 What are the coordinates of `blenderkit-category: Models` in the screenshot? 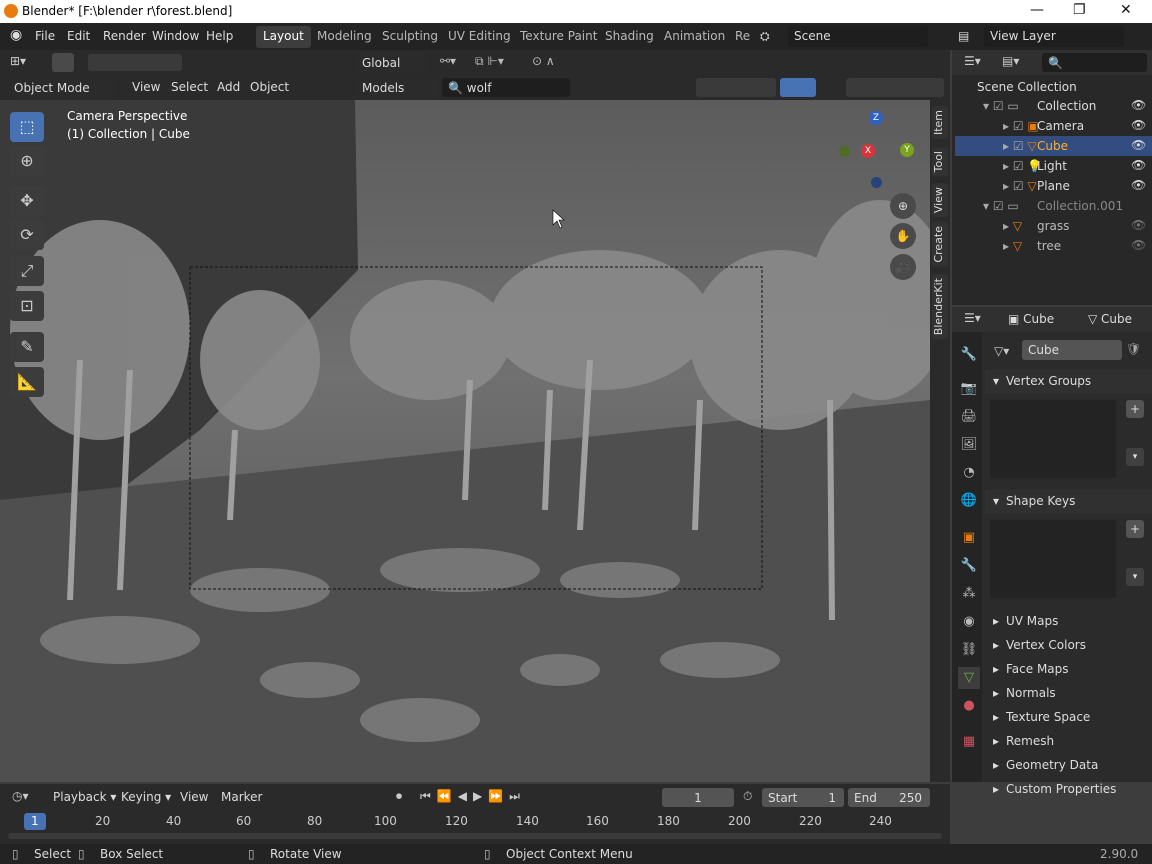 It's located at (397, 87).